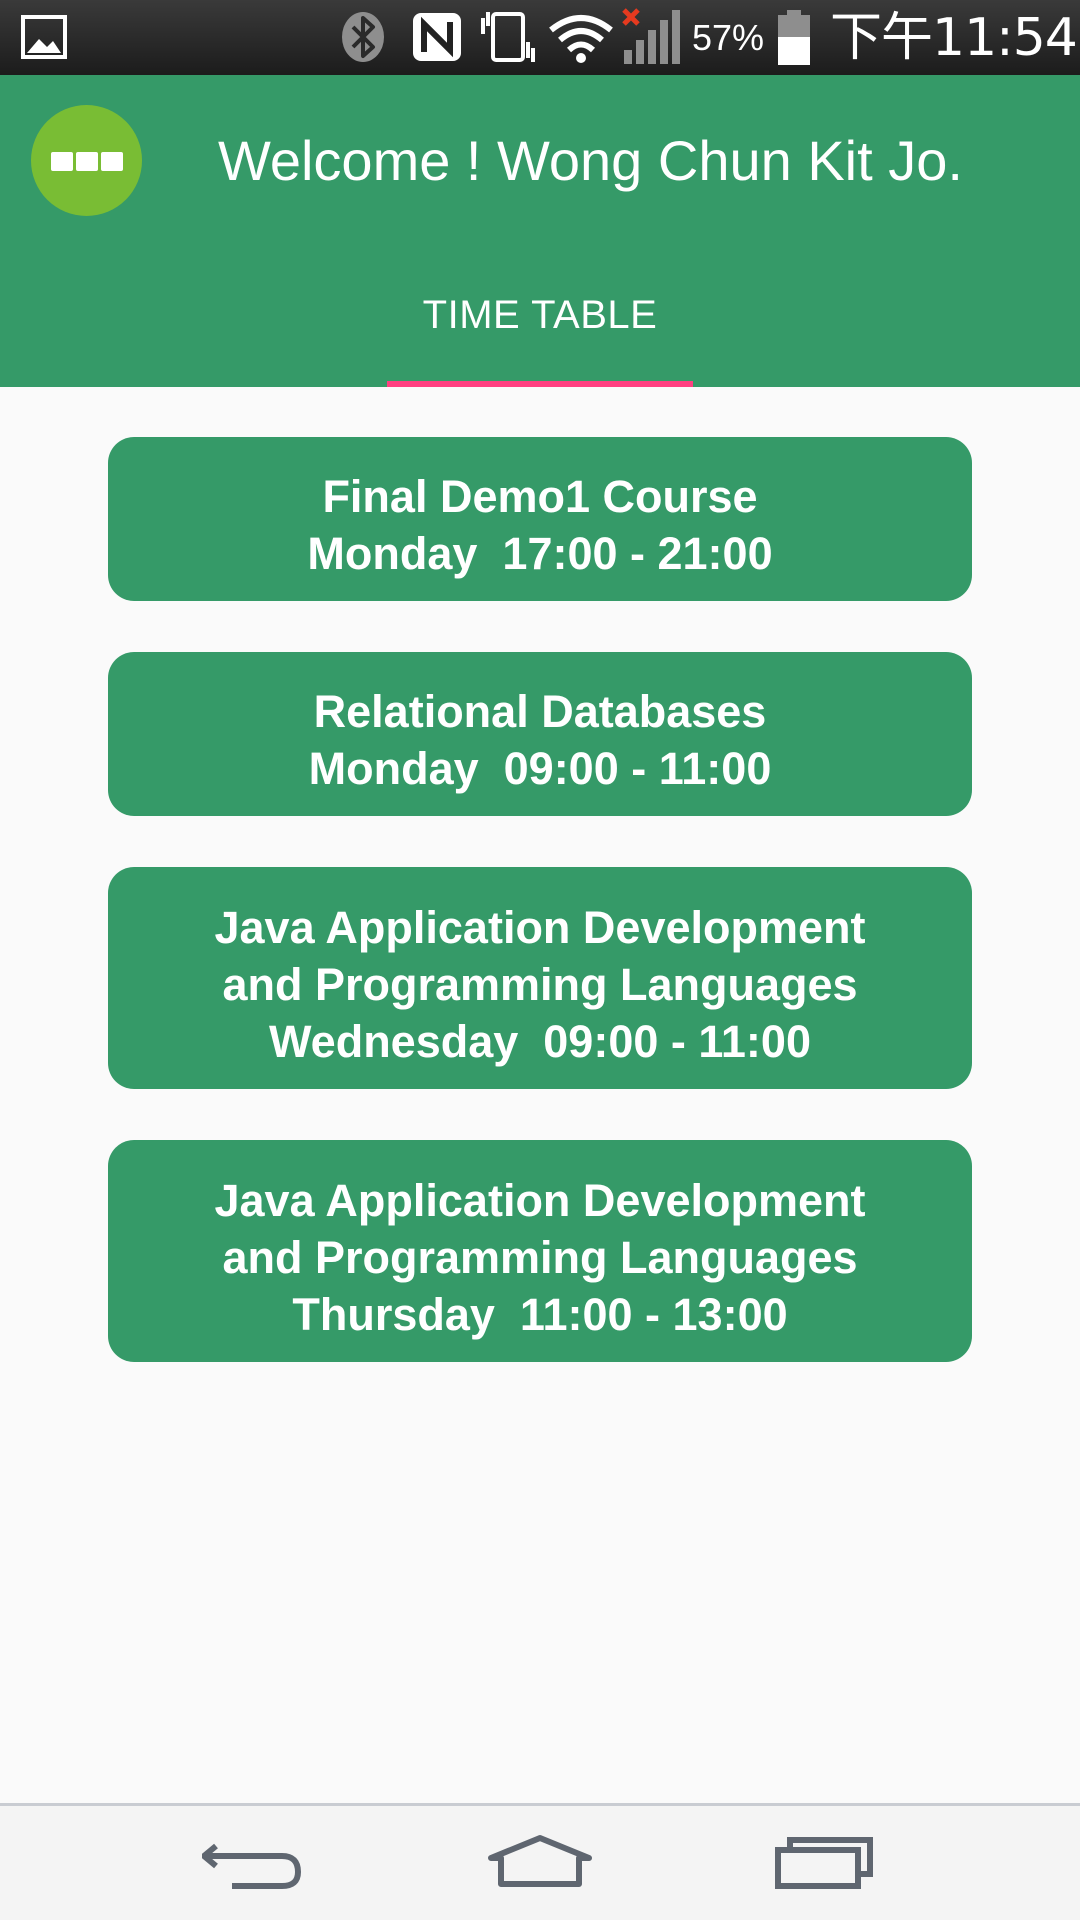 The width and height of the screenshot is (1080, 1920). Describe the element at coordinates (540, 1041) in the screenshot. I see `course-schedule: Wednesday 09:00 - 11:00` at that location.